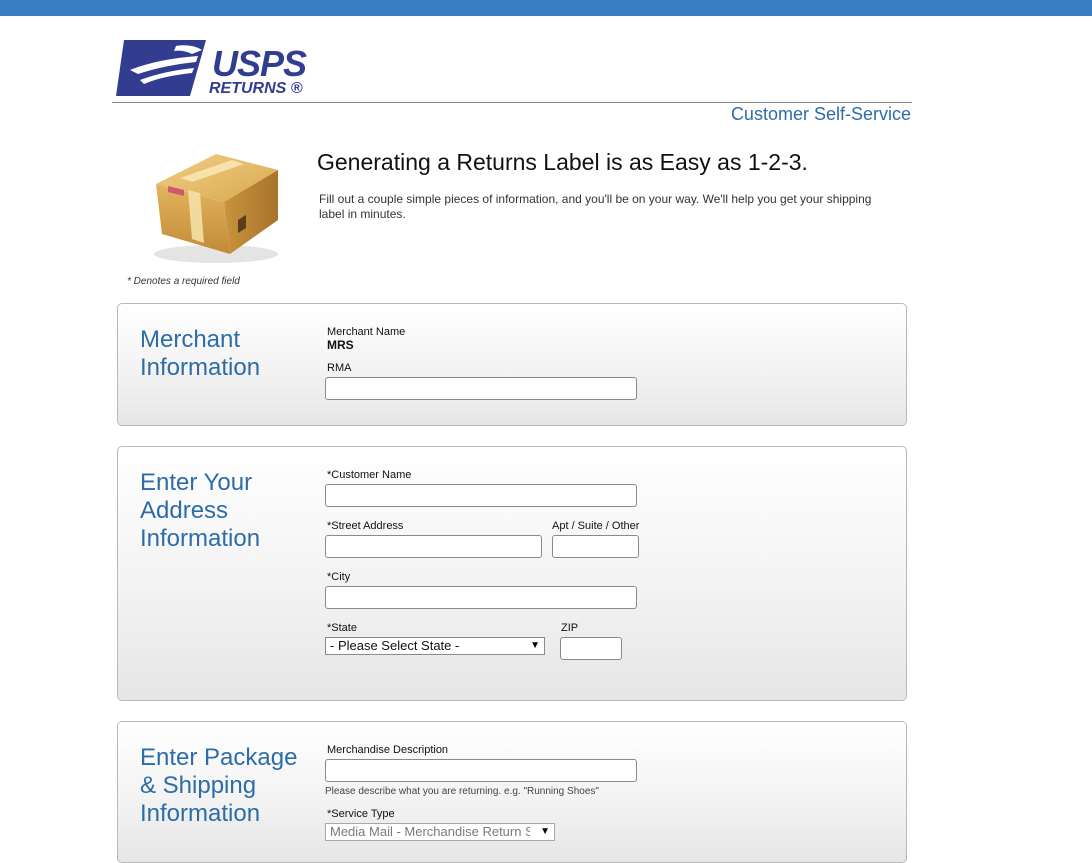 This screenshot has height=863, width=1092. Describe the element at coordinates (340, 345) in the screenshot. I see `merchant-name-value: MRS` at that location.